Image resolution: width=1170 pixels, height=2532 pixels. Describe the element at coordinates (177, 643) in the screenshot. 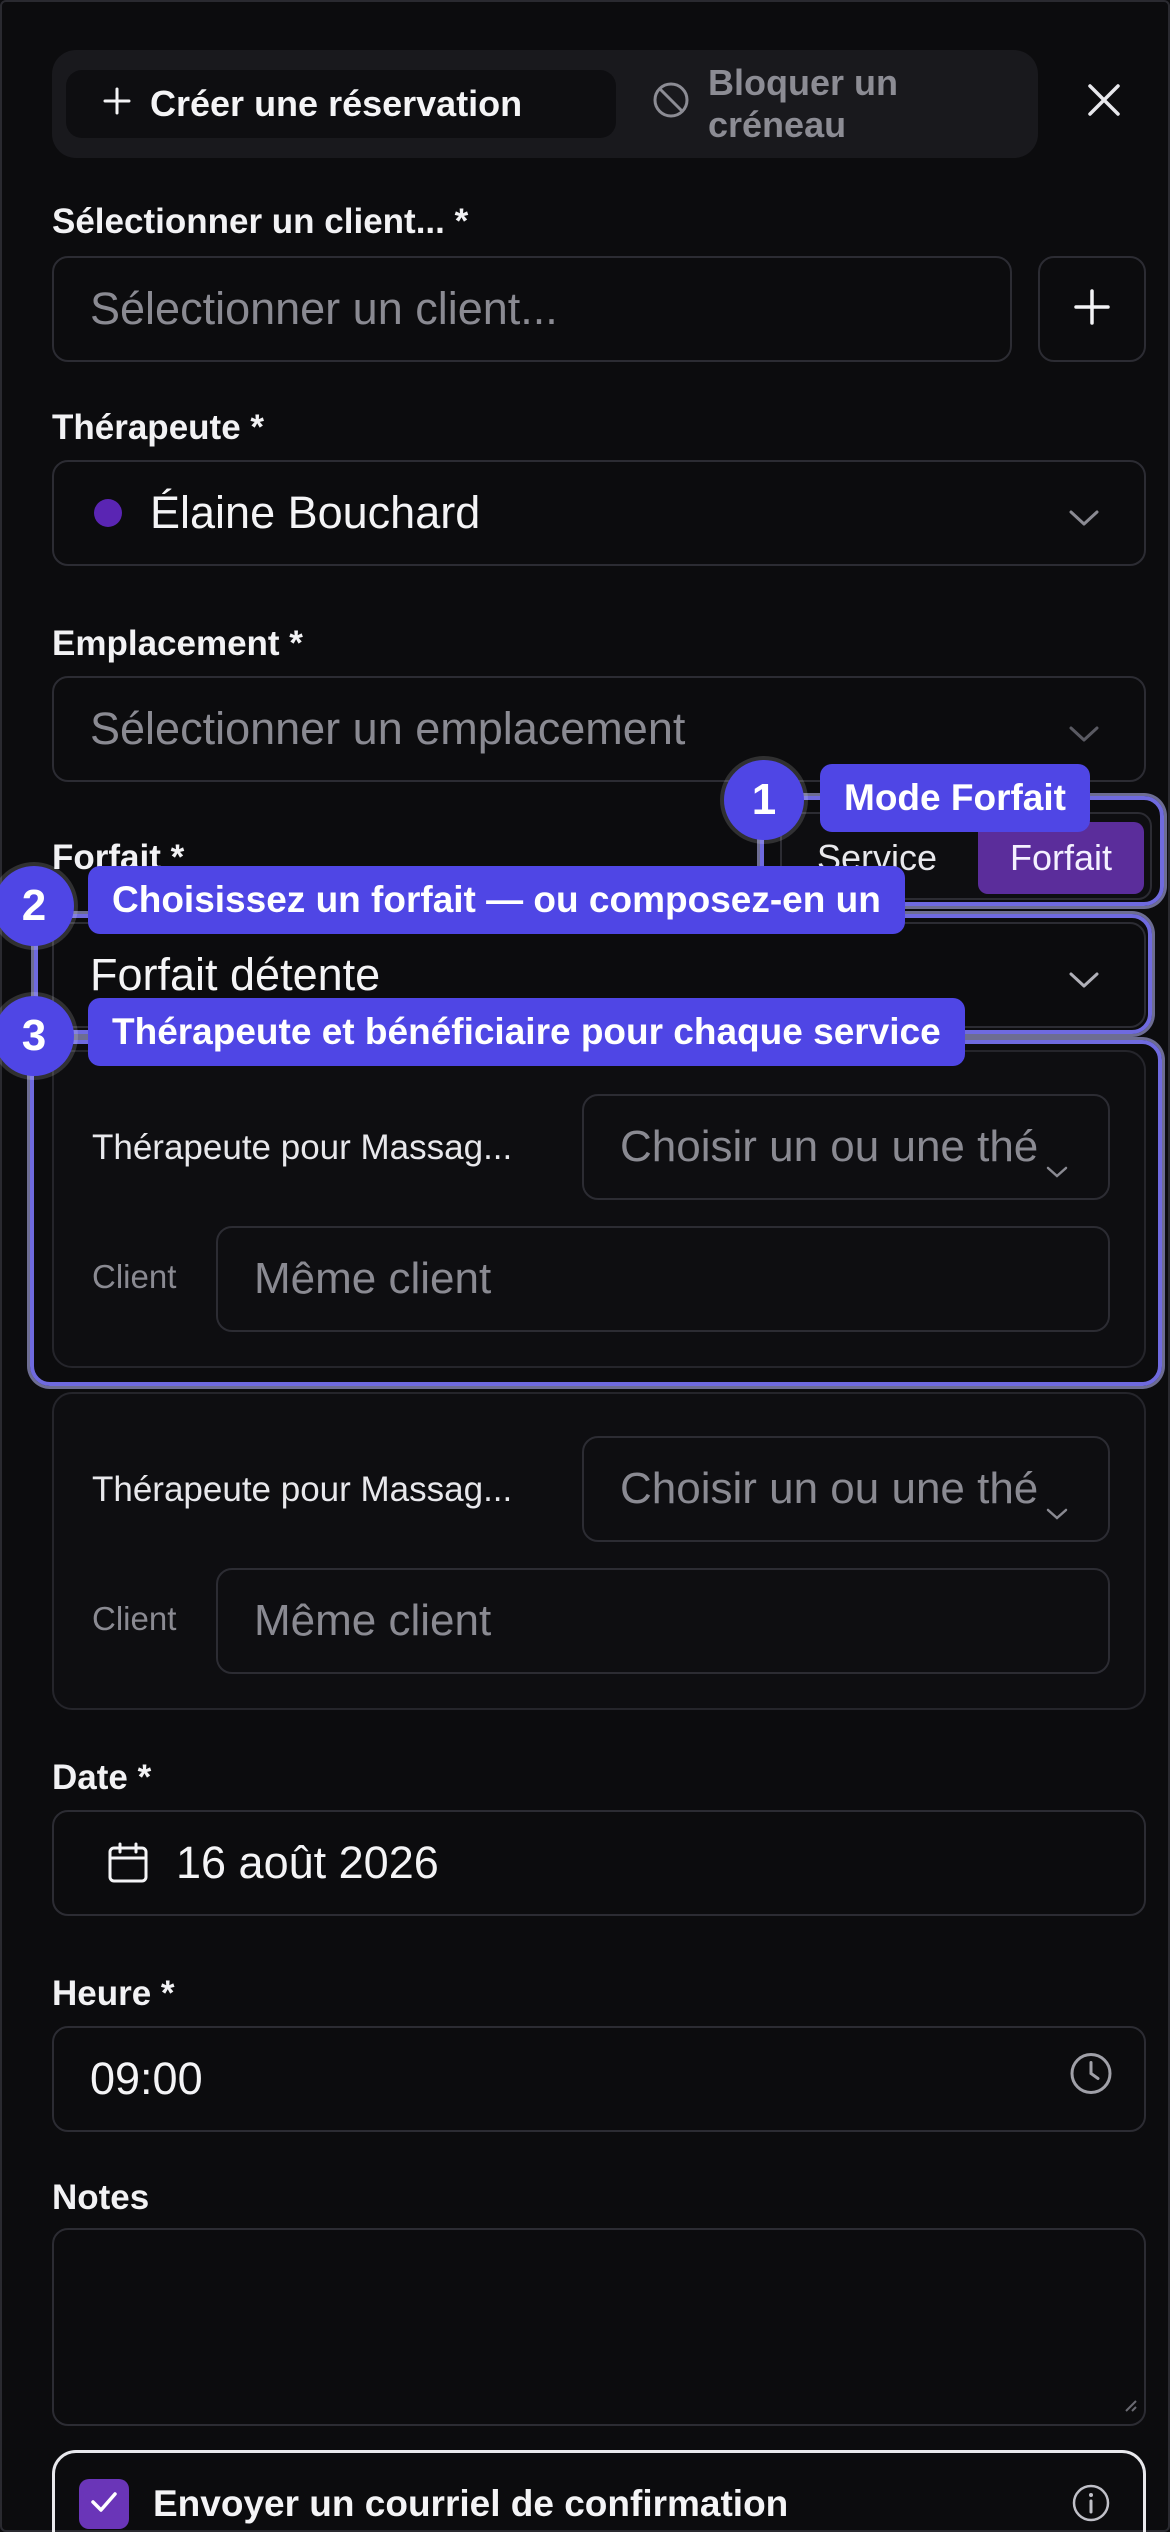

I see `location-label: Emplacement *` at that location.